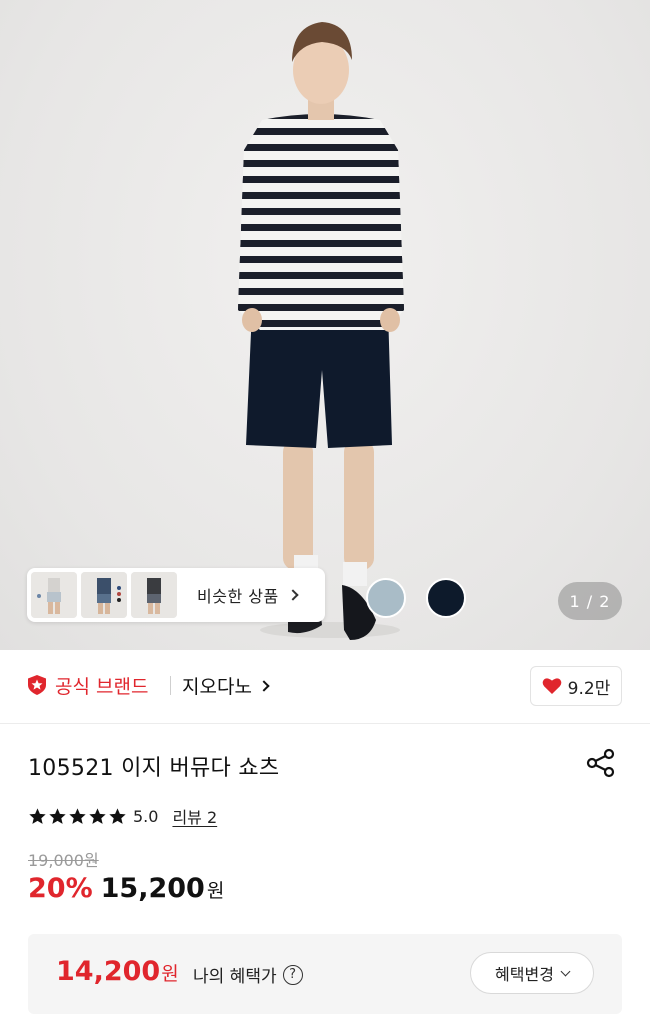  I want to click on change-benefit-button: 혜택변경, so click(532, 973).